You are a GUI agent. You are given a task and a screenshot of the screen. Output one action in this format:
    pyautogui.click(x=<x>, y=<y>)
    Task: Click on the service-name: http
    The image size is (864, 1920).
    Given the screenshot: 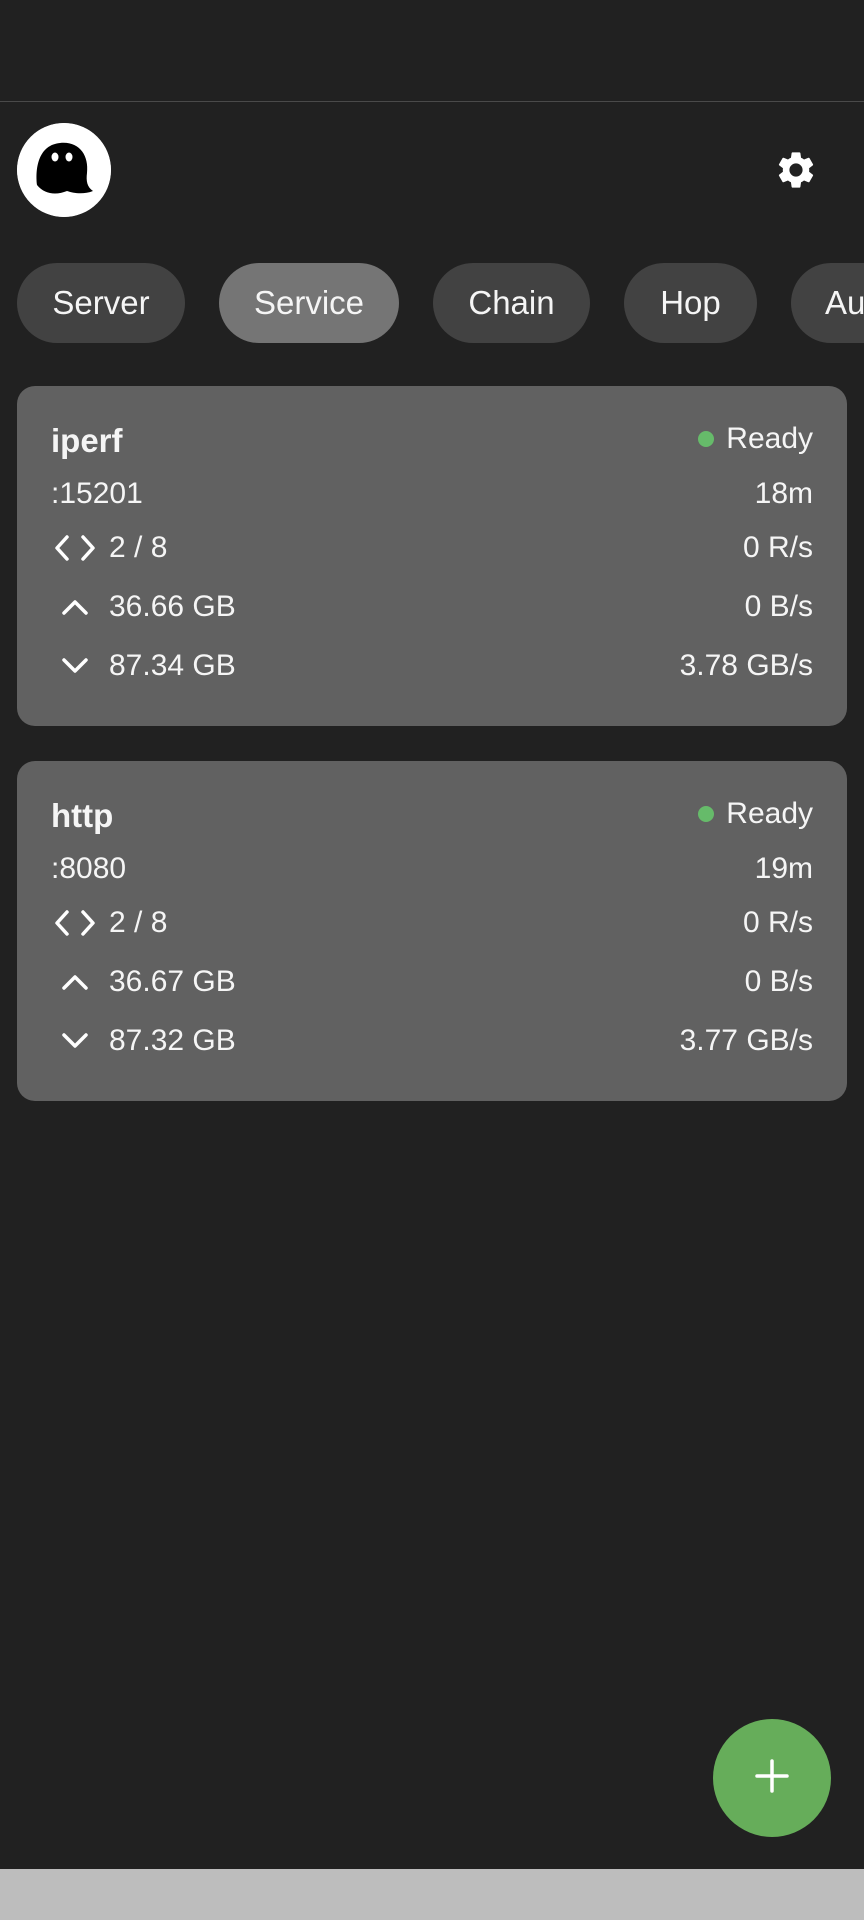 What is the action you would take?
    pyautogui.click(x=82, y=815)
    